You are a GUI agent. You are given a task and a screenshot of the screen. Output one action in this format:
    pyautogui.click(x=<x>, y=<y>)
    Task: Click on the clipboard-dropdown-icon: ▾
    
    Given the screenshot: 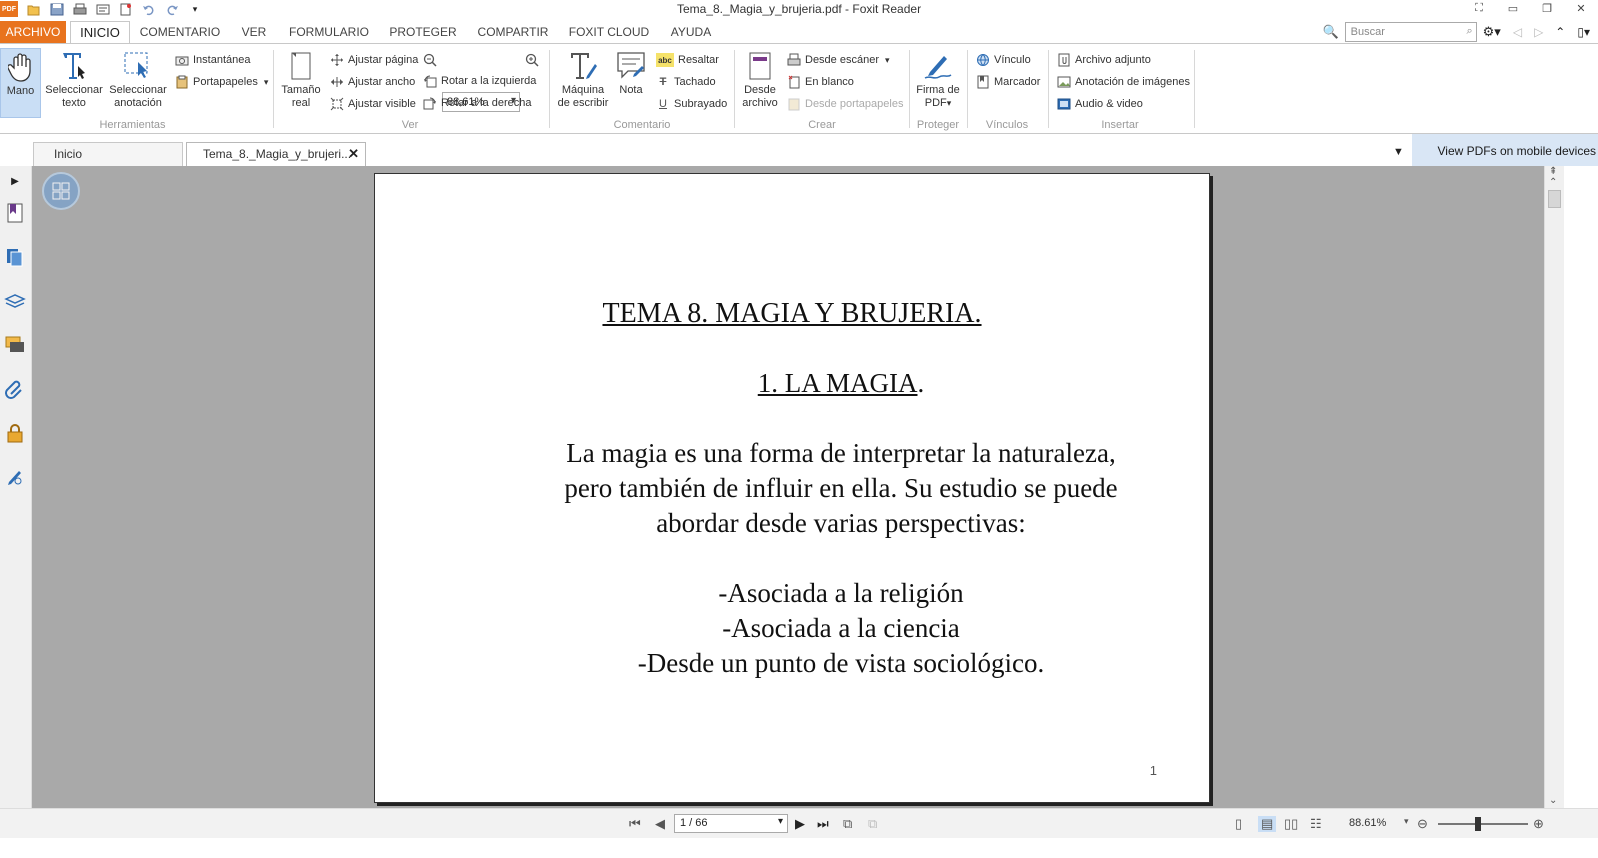 What is the action you would take?
    pyautogui.click(x=266, y=82)
    